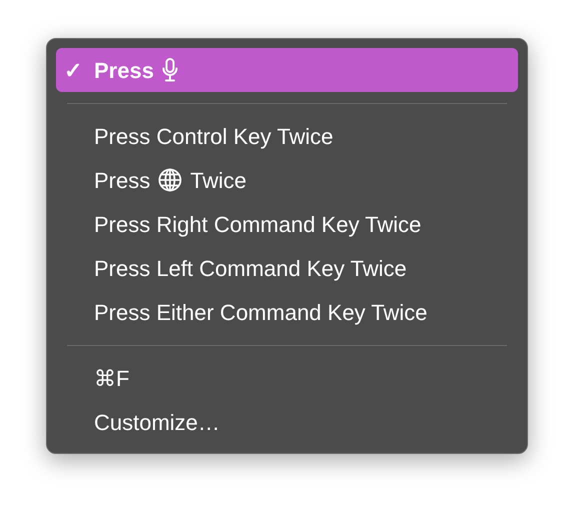 The image size is (574, 508). What do you see at coordinates (170, 70) in the screenshot?
I see `microphone-icon` at bounding box center [170, 70].